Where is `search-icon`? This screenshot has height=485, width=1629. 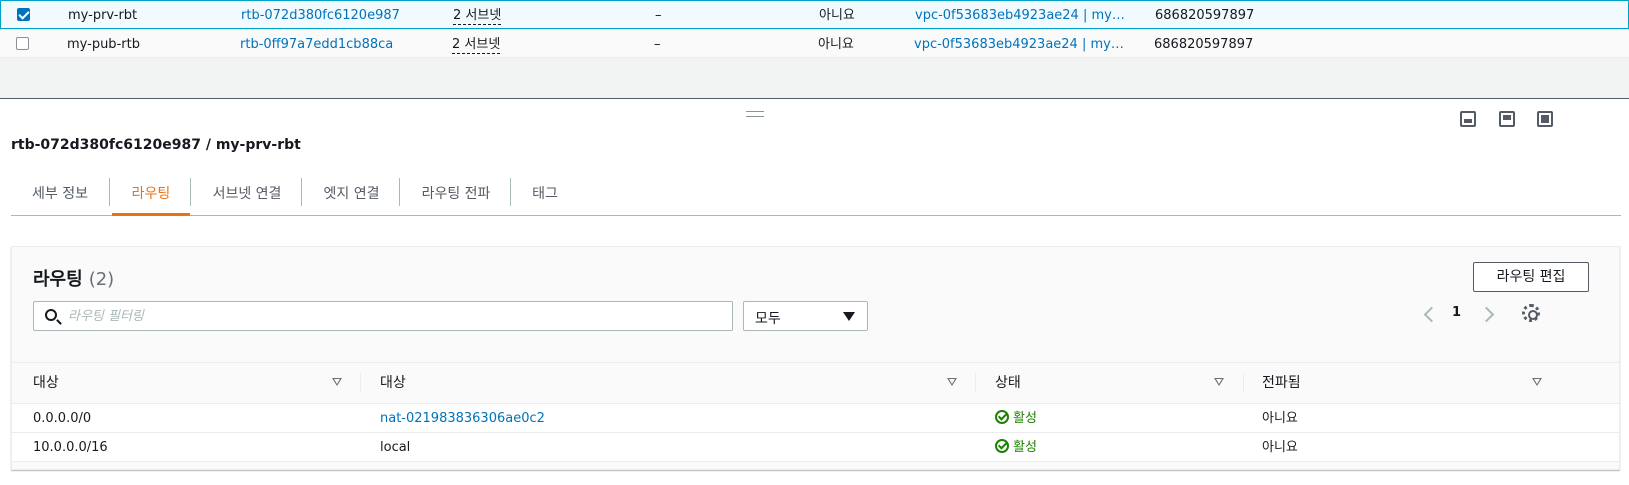 search-icon is located at coordinates (51, 315).